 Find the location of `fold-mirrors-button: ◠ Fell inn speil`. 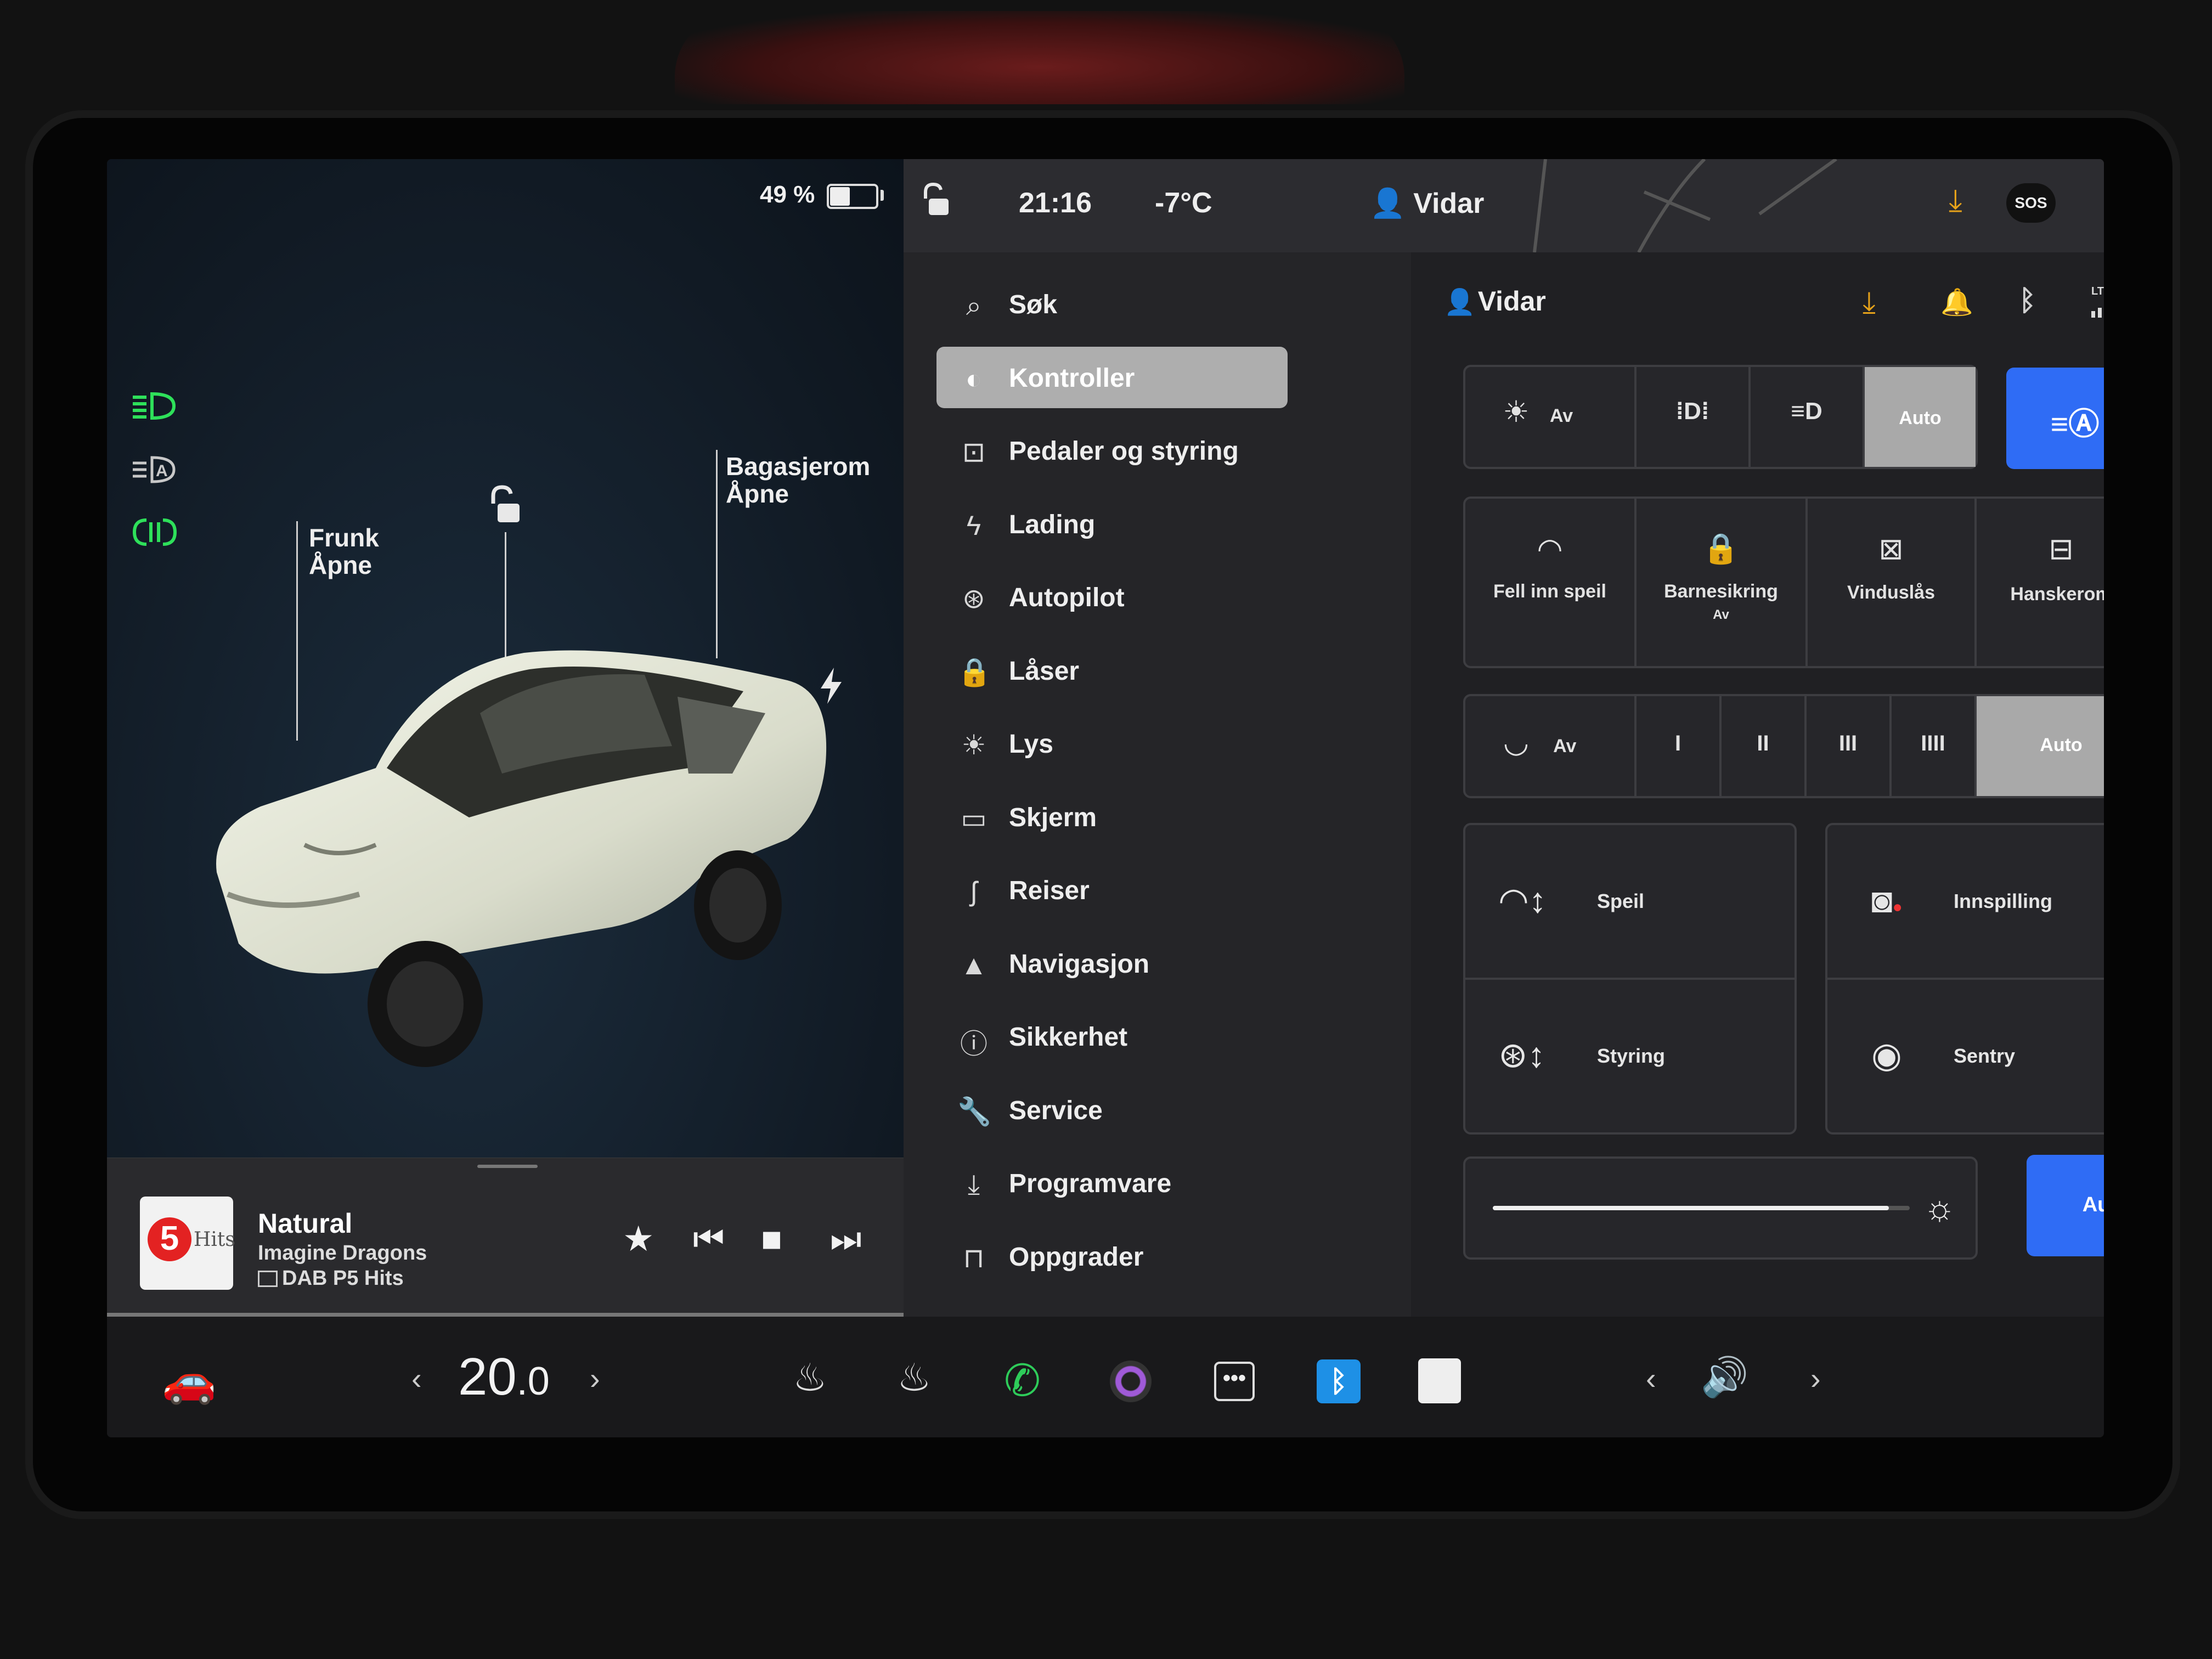

fold-mirrors-button: ◠ Fell inn speil is located at coordinates (1551, 582).